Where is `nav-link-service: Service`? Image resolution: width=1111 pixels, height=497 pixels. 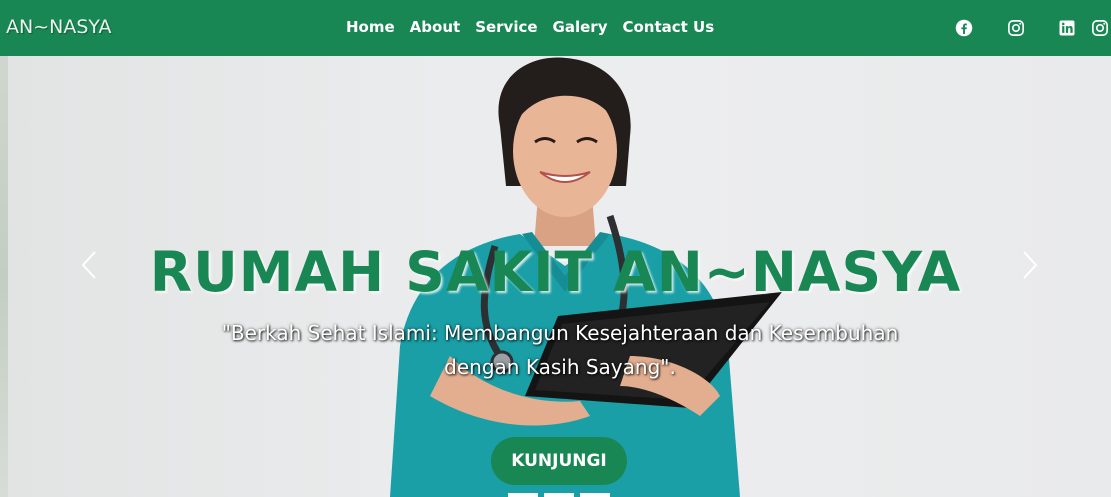 nav-link-service: Service is located at coordinates (506, 27).